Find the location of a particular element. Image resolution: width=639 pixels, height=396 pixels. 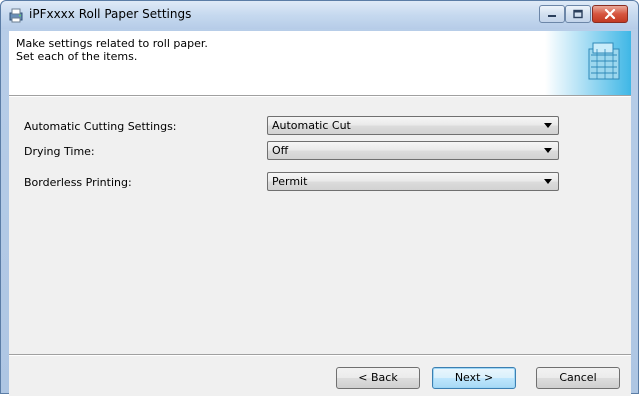

back-button: < Back is located at coordinates (378, 378).